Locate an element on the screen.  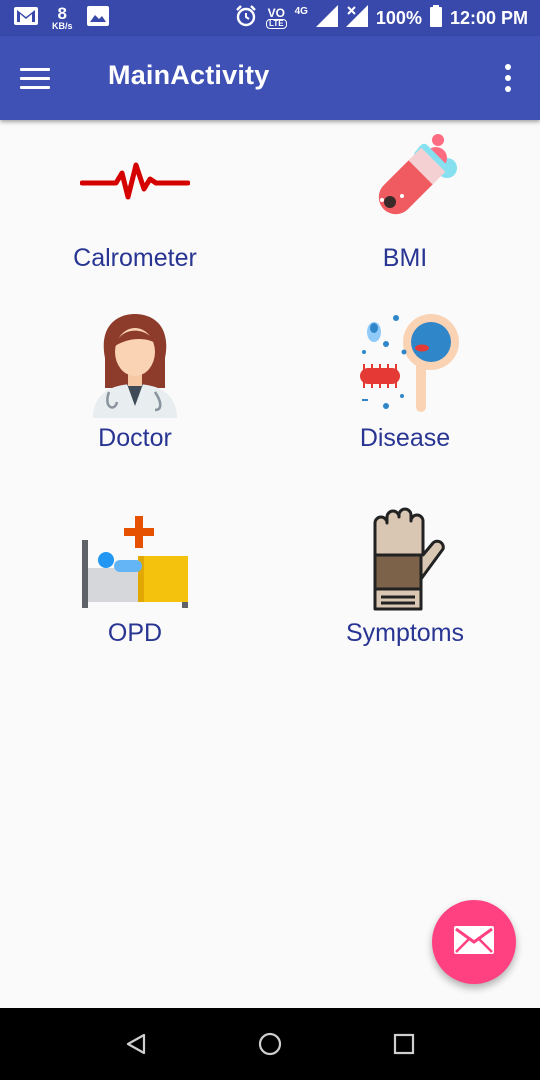
tile-symptoms: Symptoms is located at coordinates (405, 575).